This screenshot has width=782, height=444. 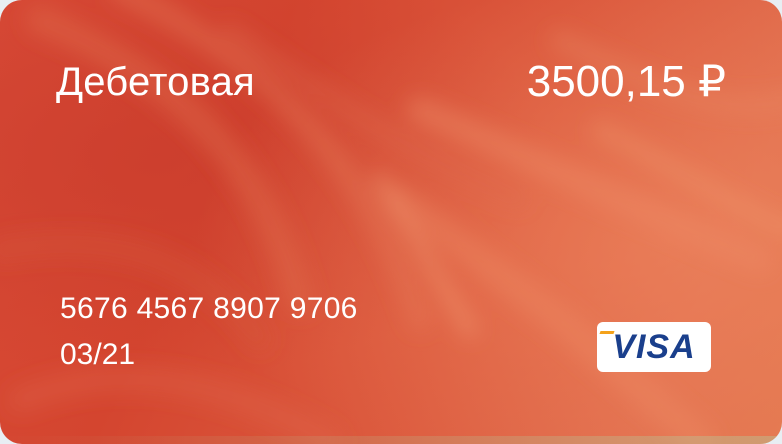 I want to click on card-expiry-date: 03/21, so click(x=98, y=354).